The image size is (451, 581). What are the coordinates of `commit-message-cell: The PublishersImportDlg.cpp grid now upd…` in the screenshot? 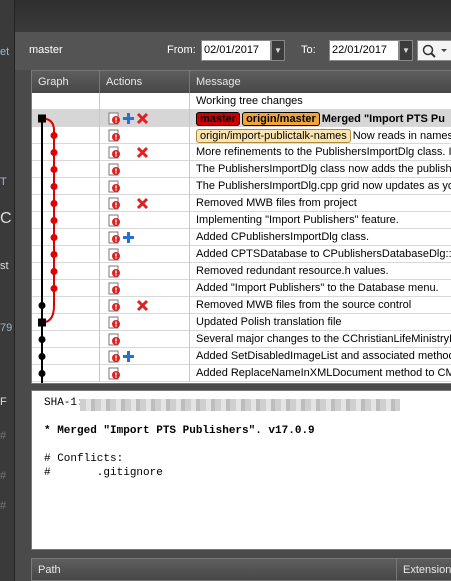 It's located at (323, 186).